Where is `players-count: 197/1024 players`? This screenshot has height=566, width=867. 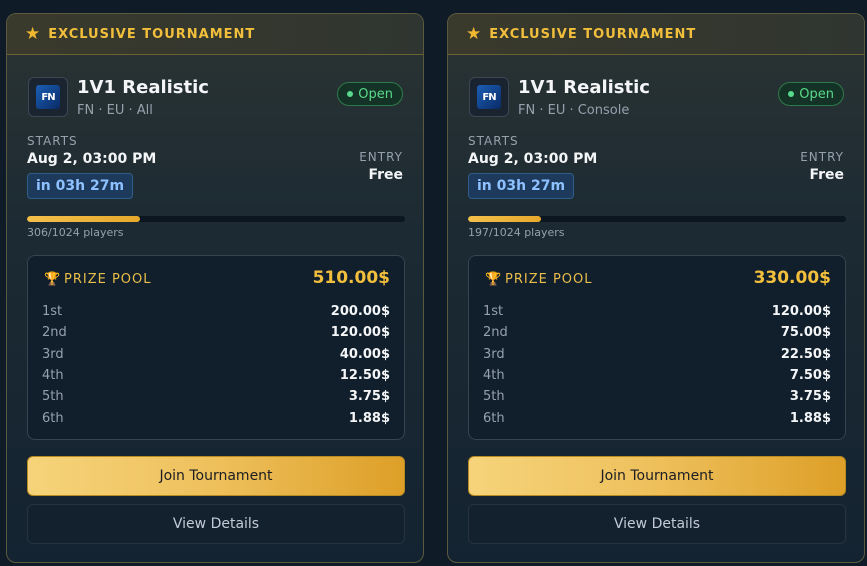
players-count: 197/1024 players is located at coordinates (516, 232).